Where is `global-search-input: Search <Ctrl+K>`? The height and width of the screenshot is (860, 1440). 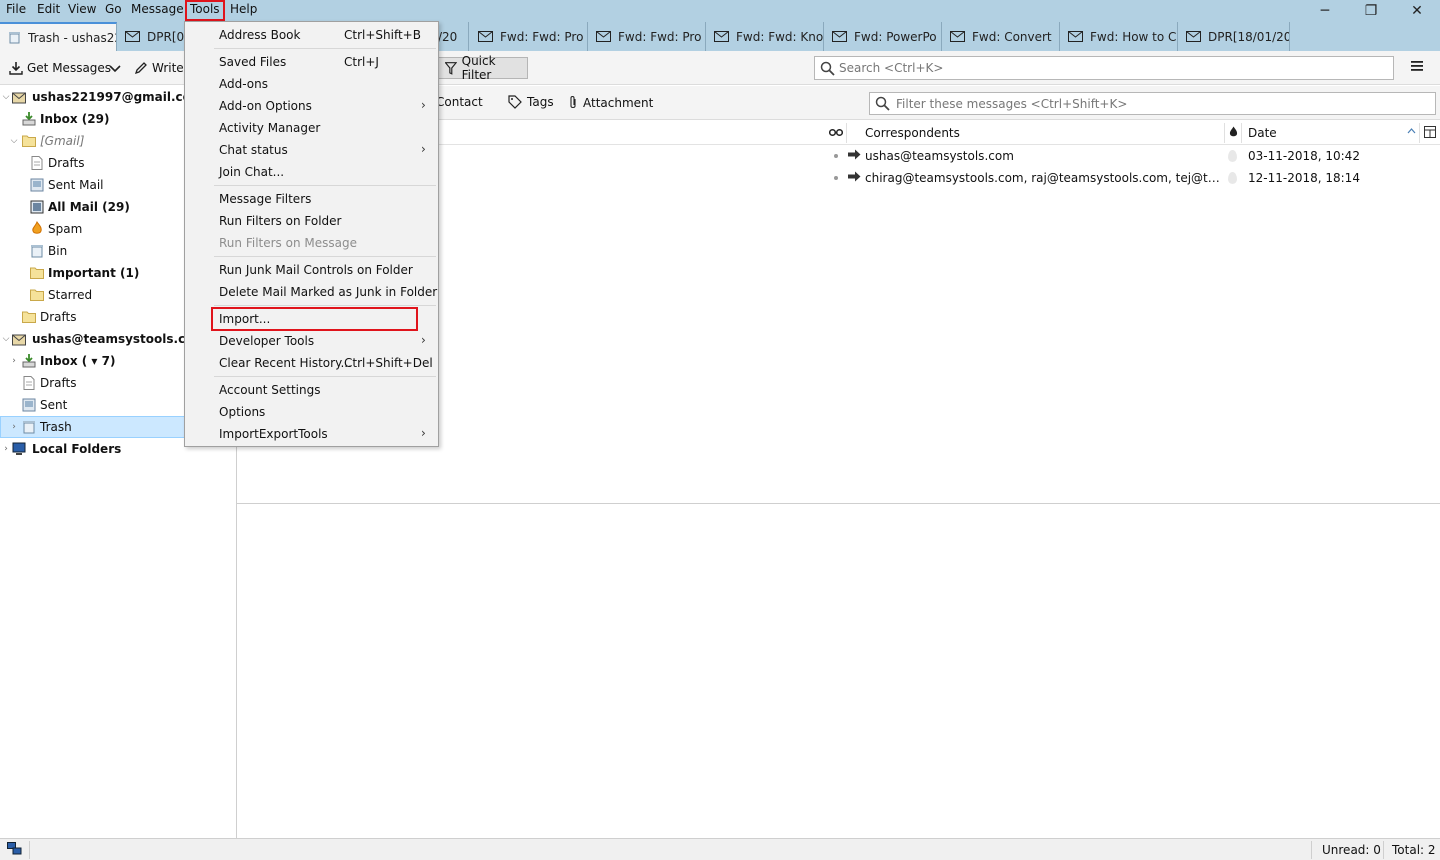 global-search-input: Search <Ctrl+K> is located at coordinates (1104, 68).